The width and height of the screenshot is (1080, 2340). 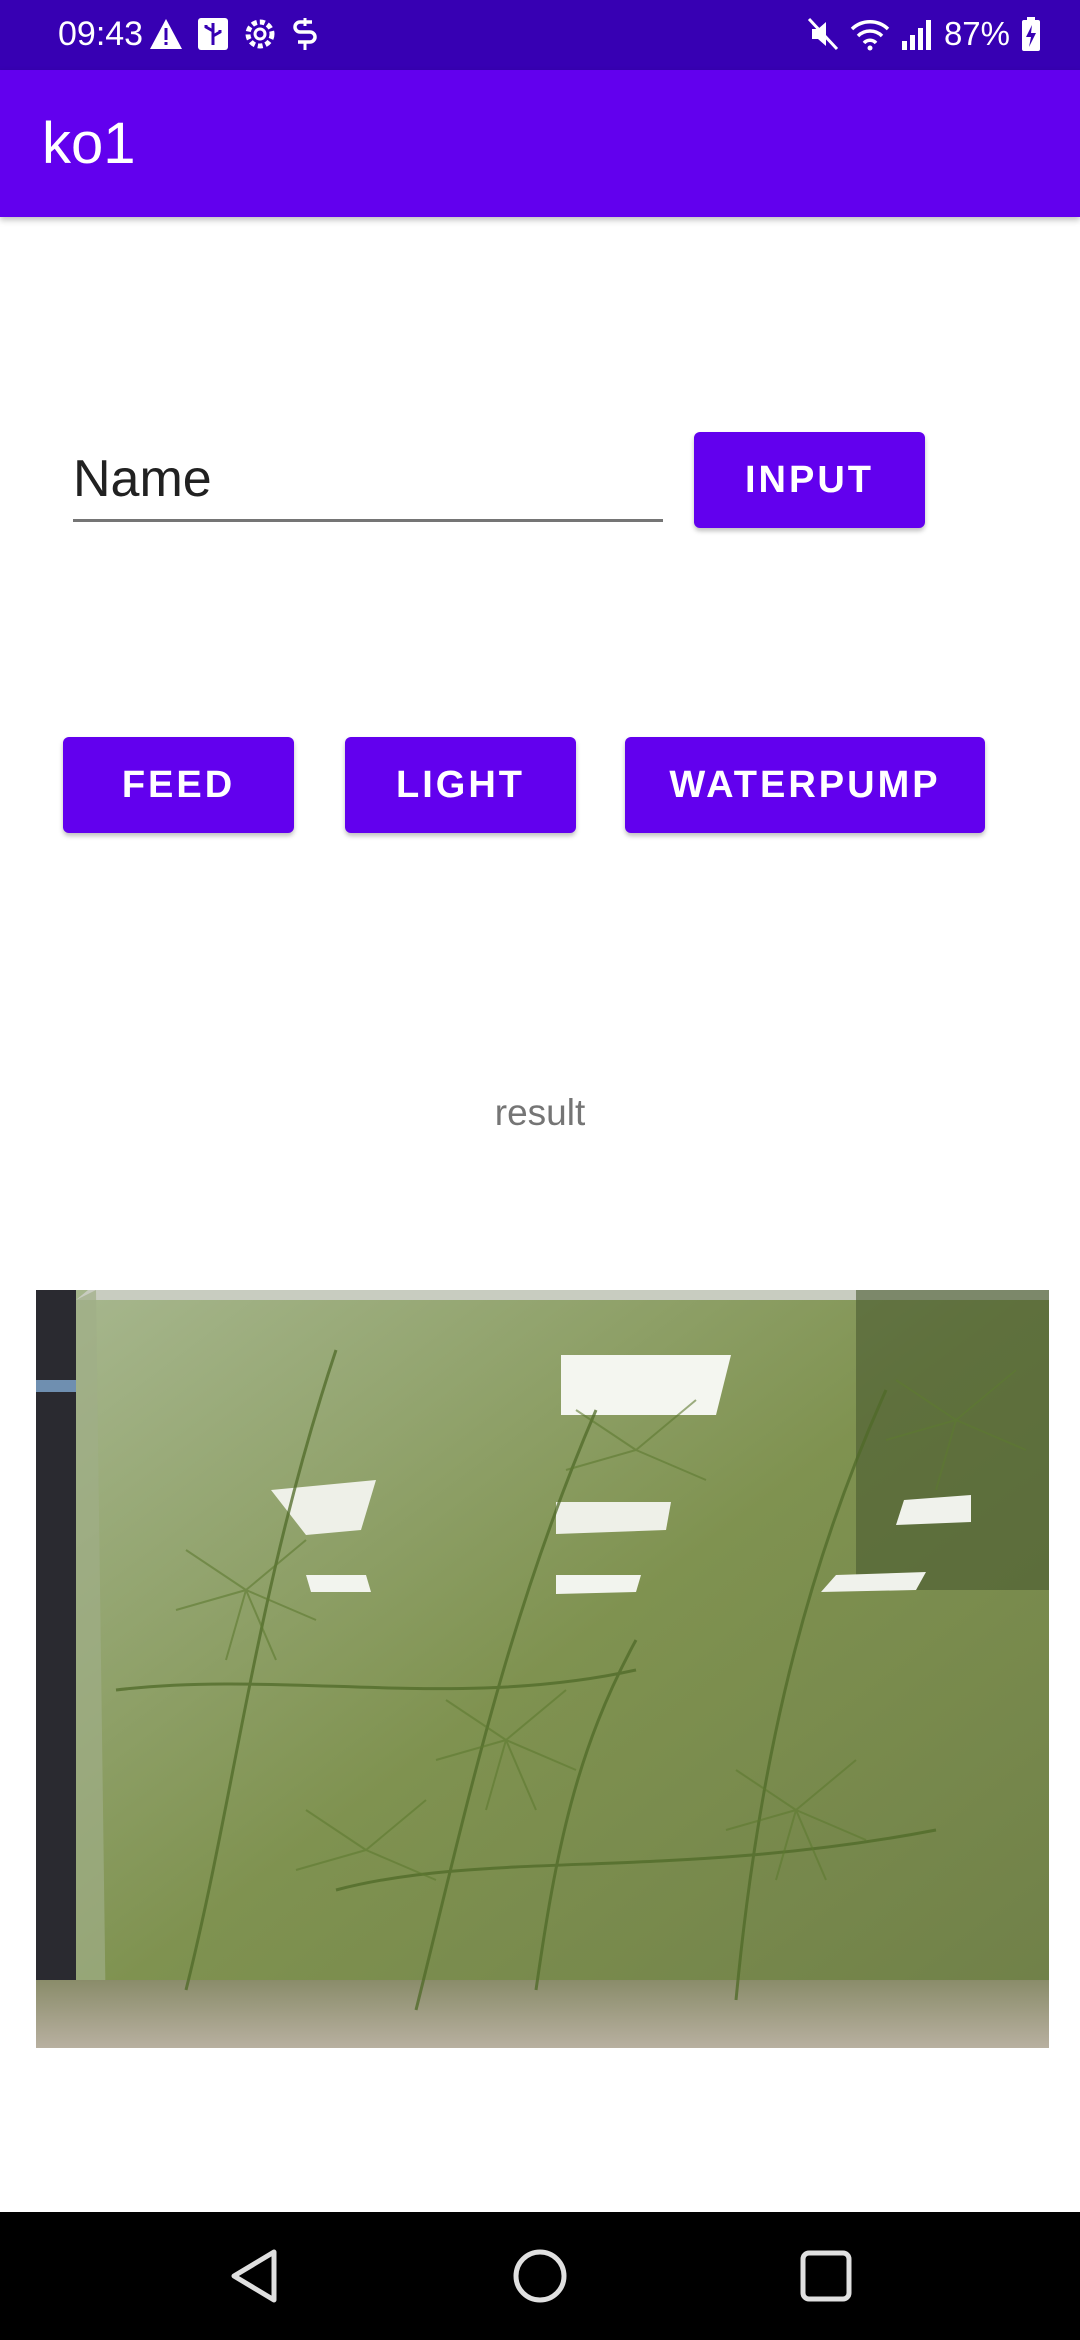 I want to click on app-notification-icon, so click(x=305, y=34).